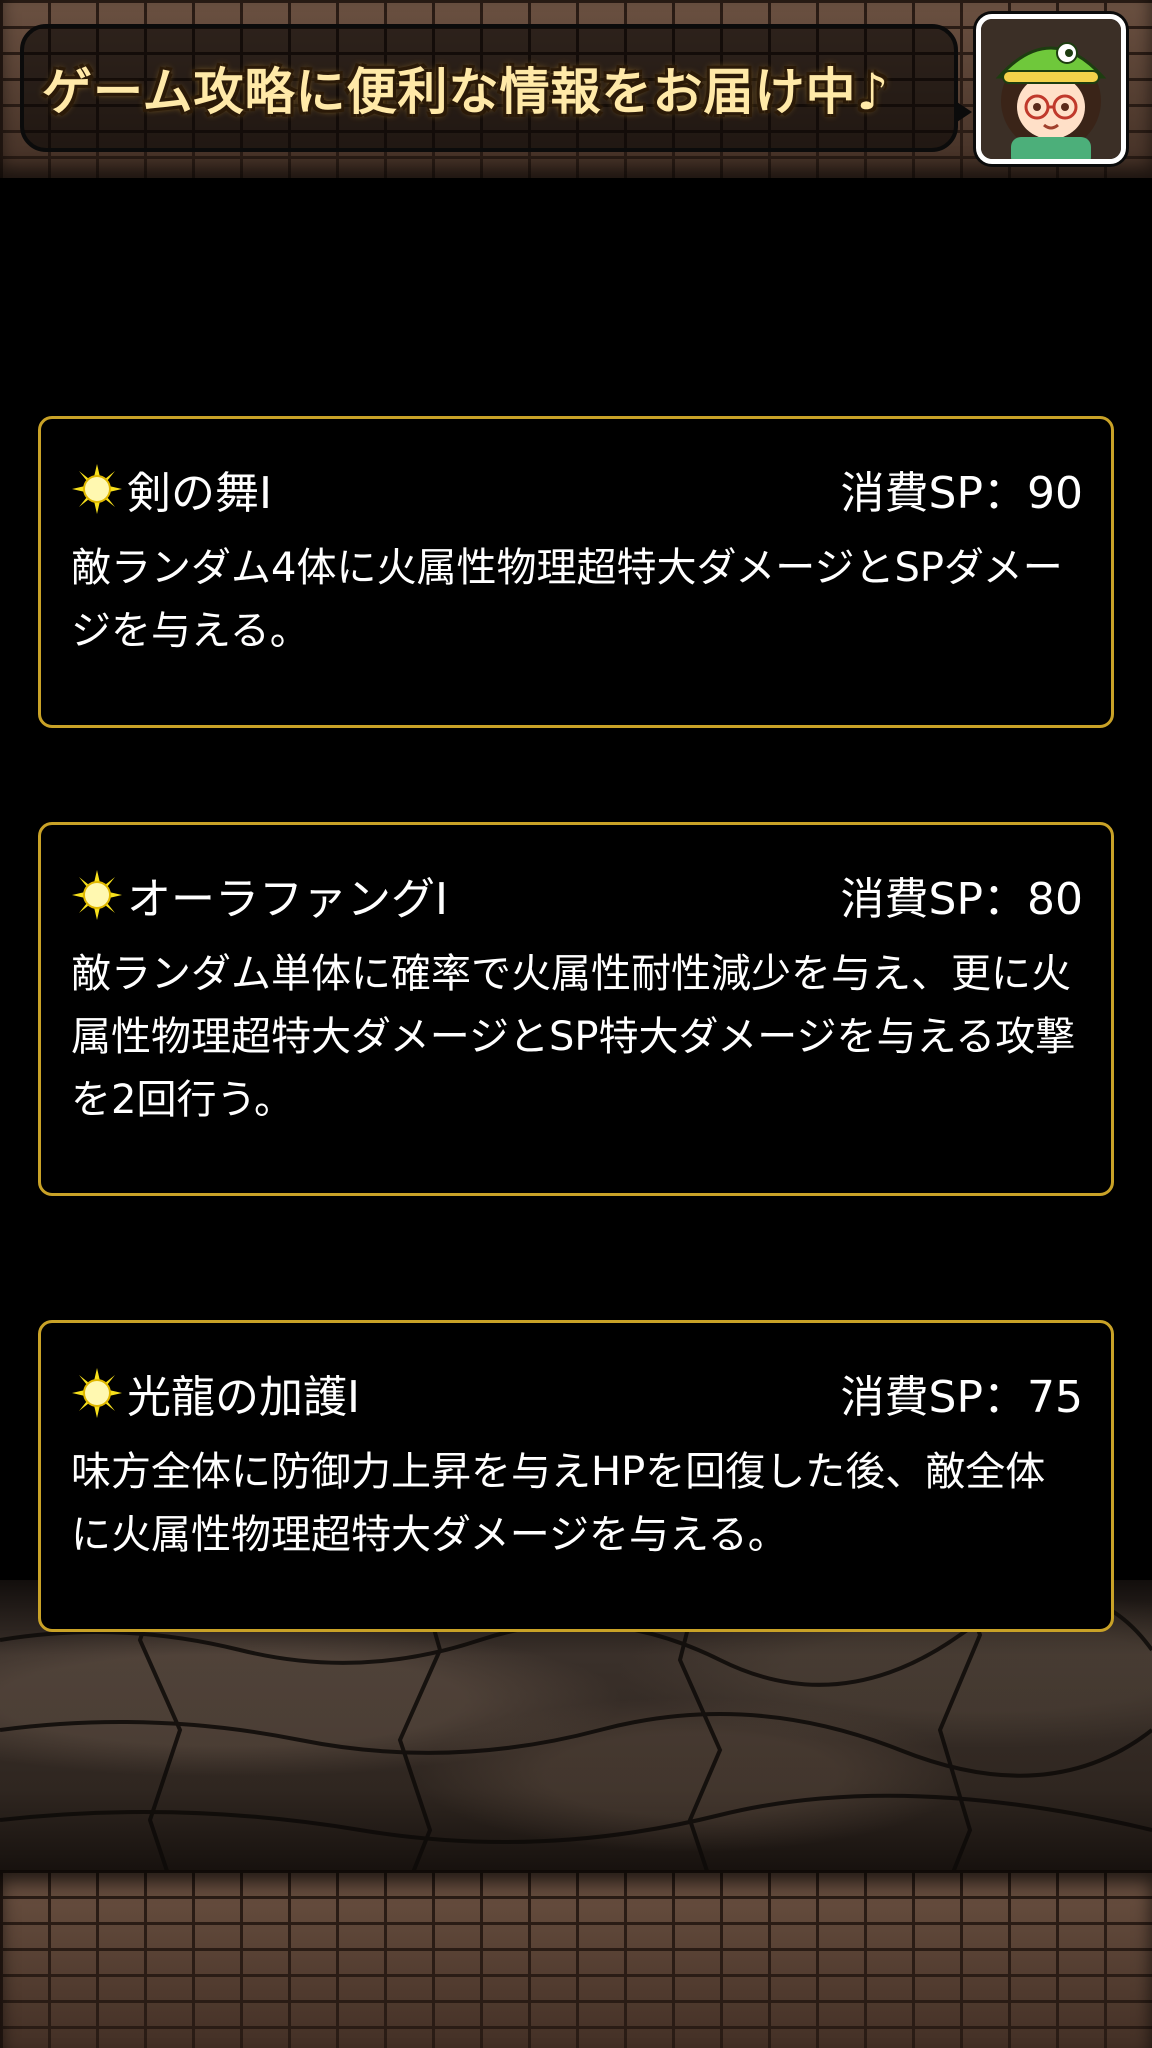  Describe the element at coordinates (466, 92) in the screenshot. I see `banner-text: ゲーム攻略に便利な情報をお届け中♪` at that location.